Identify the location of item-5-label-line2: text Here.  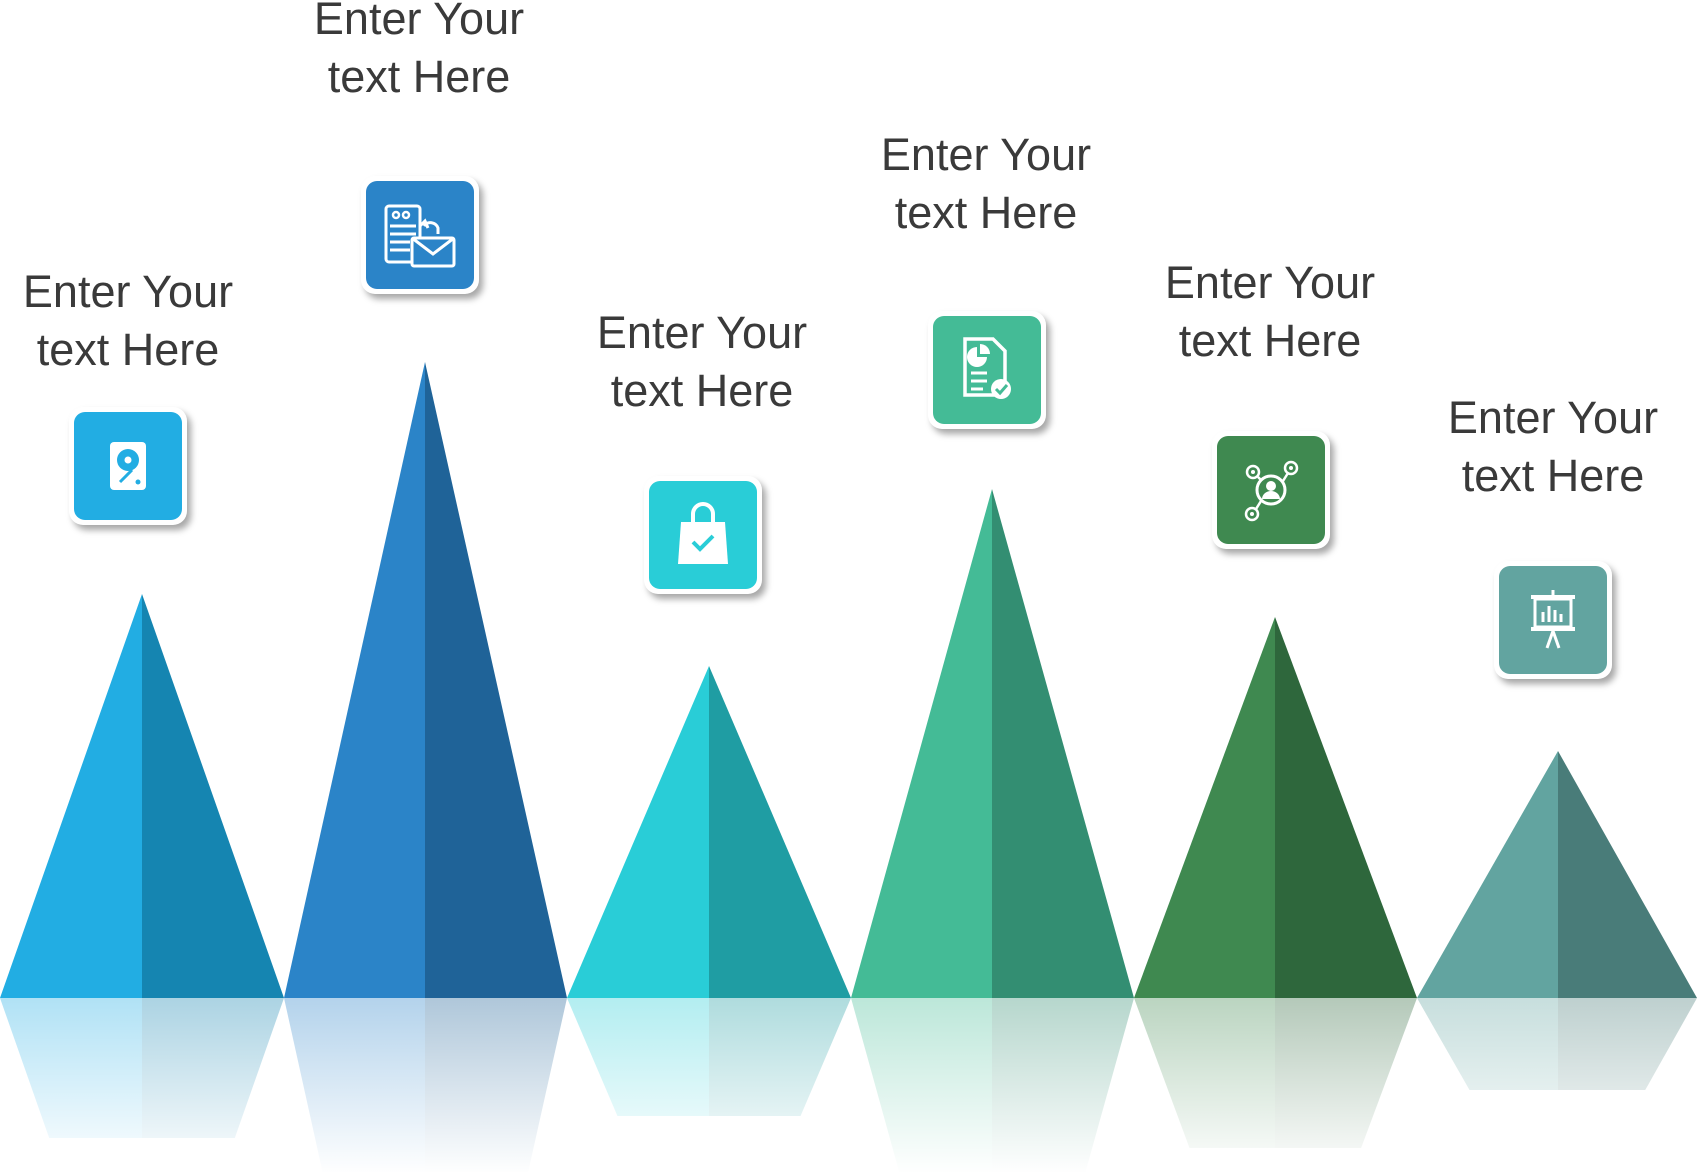
(1270, 340).